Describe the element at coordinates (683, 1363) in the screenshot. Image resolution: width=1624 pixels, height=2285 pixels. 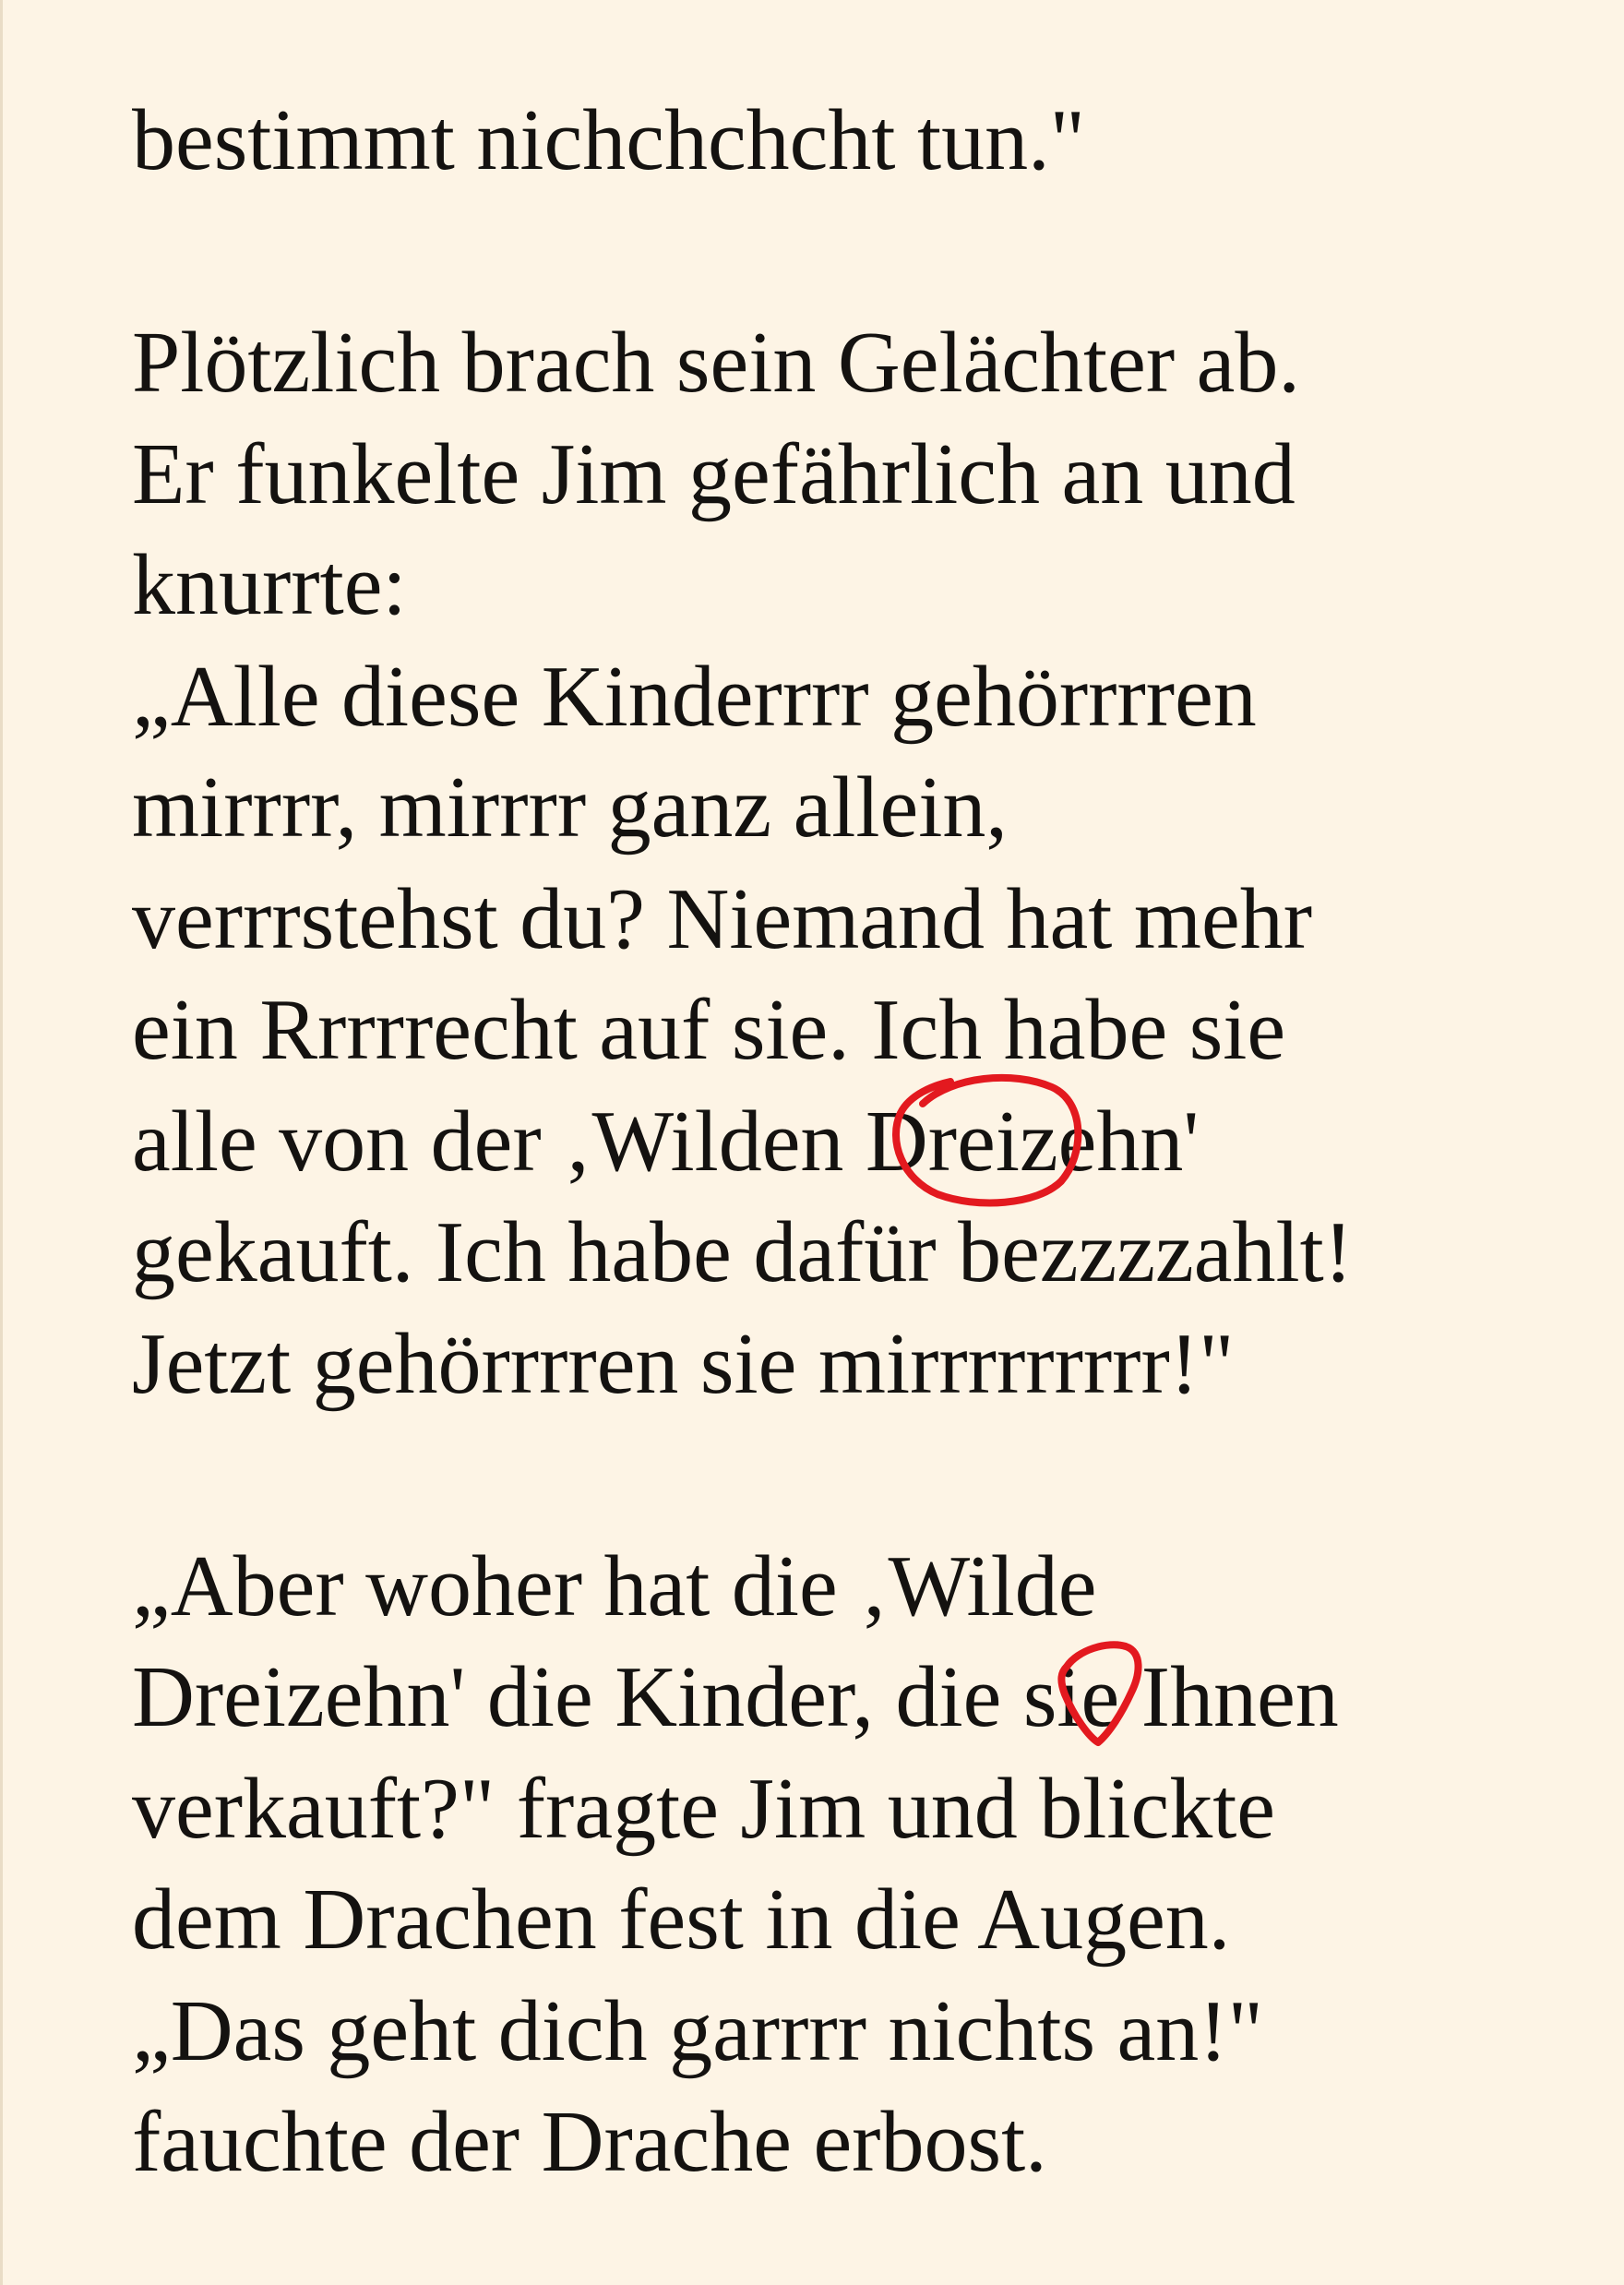
I see `text-line: Jetzt gehörrrren sie mirrrrrrrrr!"` at that location.